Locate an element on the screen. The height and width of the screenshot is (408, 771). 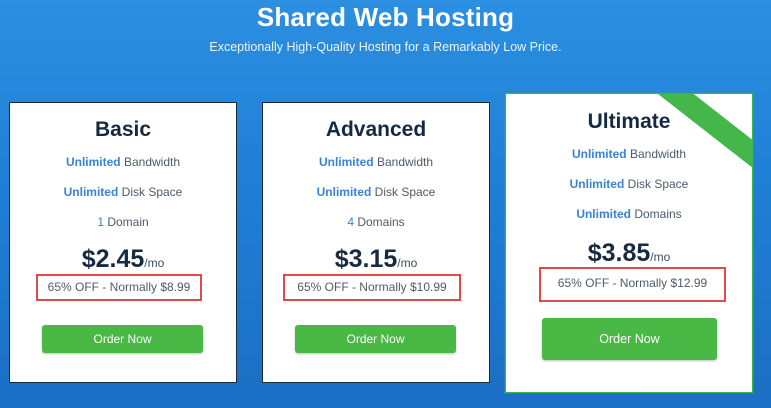
discount-note: 65% OFF - Normally $12.99 is located at coordinates (632, 284).